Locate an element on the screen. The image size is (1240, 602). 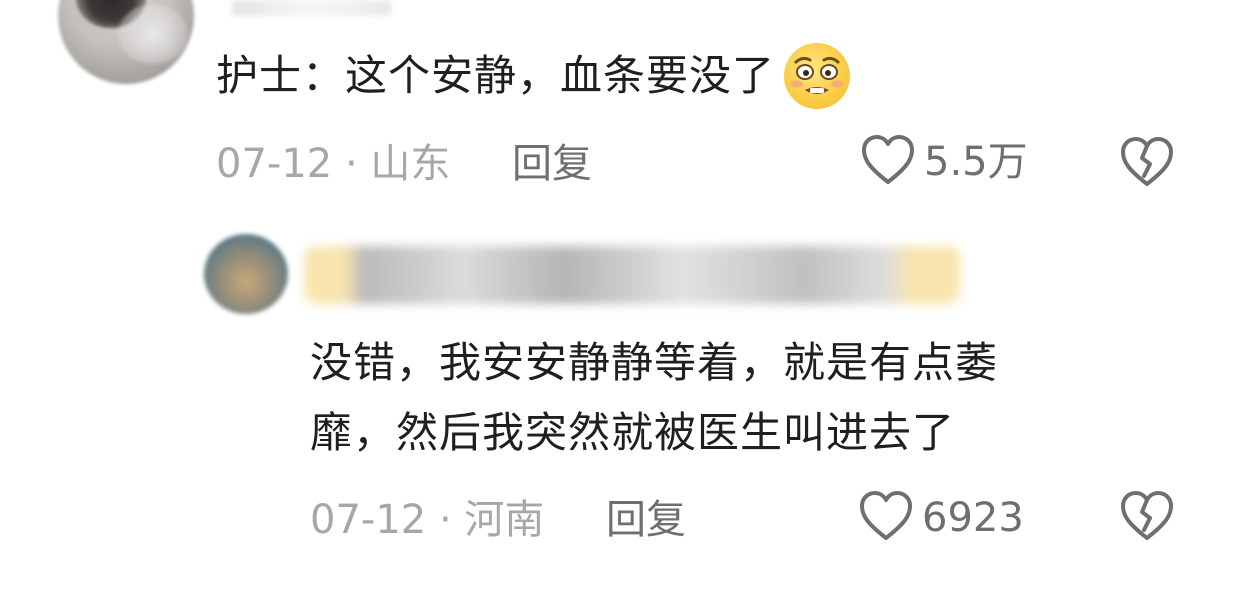
like-button: 5.5万 is located at coordinates (944, 162).